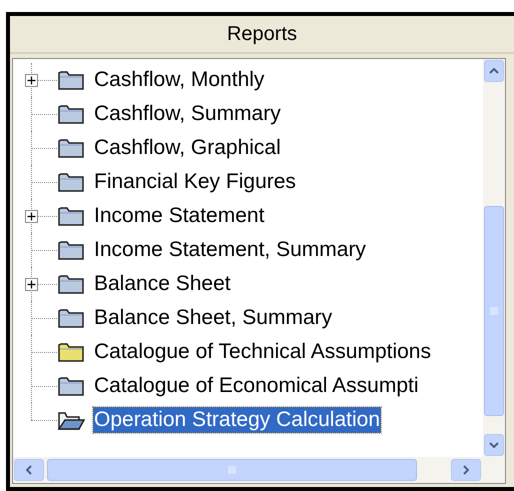 Image resolution: width=514 pixels, height=491 pixels. What do you see at coordinates (494, 71) in the screenshot?
I see `scroll-up-button` at bounding box center [494, 71].